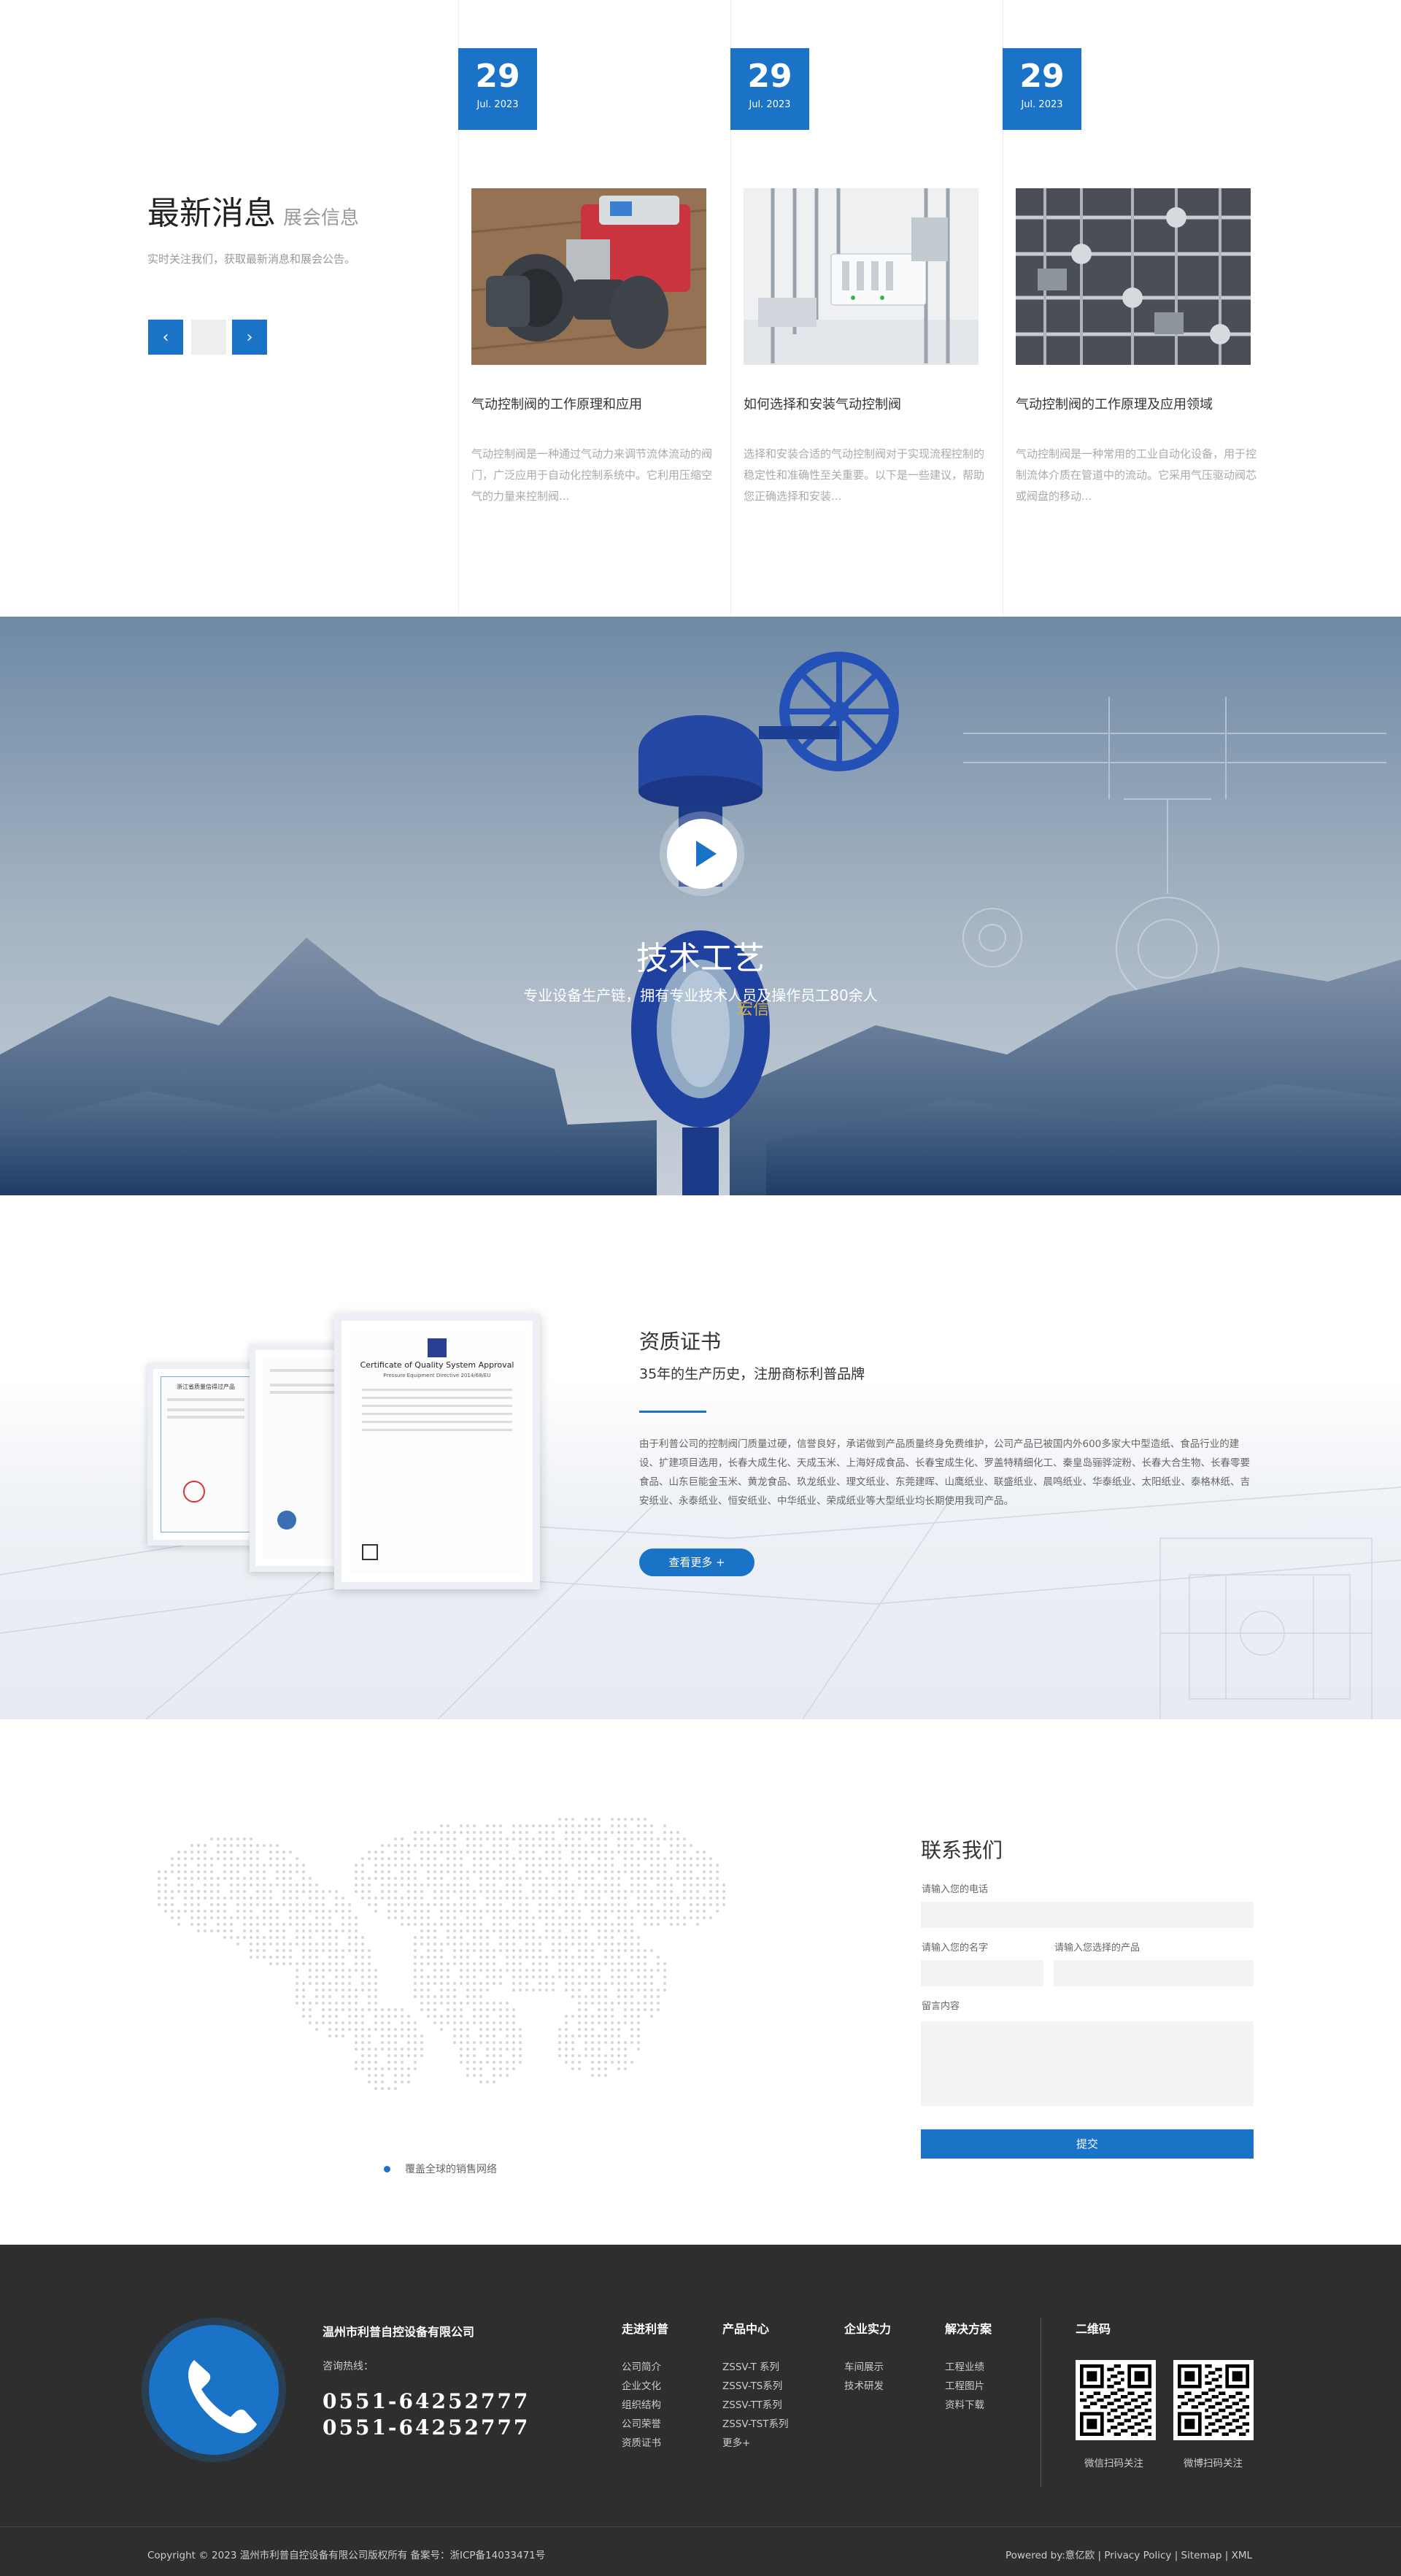 This screenshot has width=1401, height=2576. Describe the element at coordinates (736, 2441) in the screenshot. I see `footer-link: 更多+` at that location.